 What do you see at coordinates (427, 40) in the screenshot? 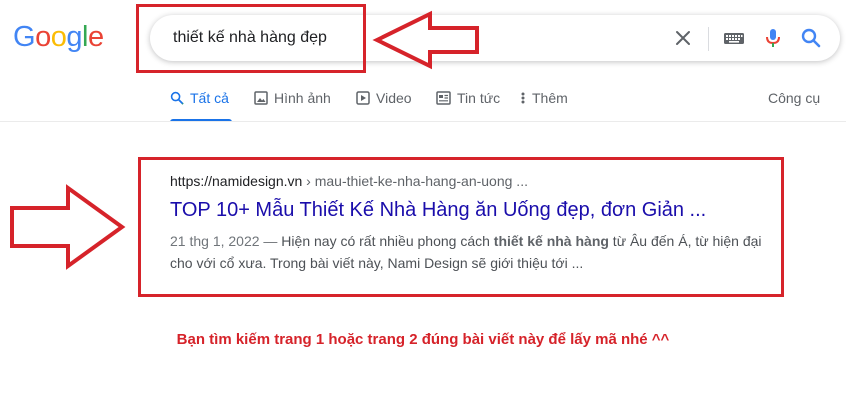
I see `arrow-left-icon` at bounding box center [427, 40].